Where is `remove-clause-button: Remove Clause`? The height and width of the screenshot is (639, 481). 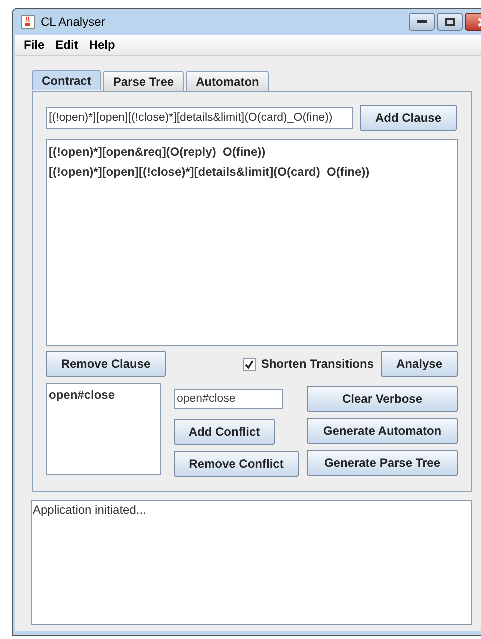 remove-clause-button: Remove Clause is located at coordinates (106, 364).